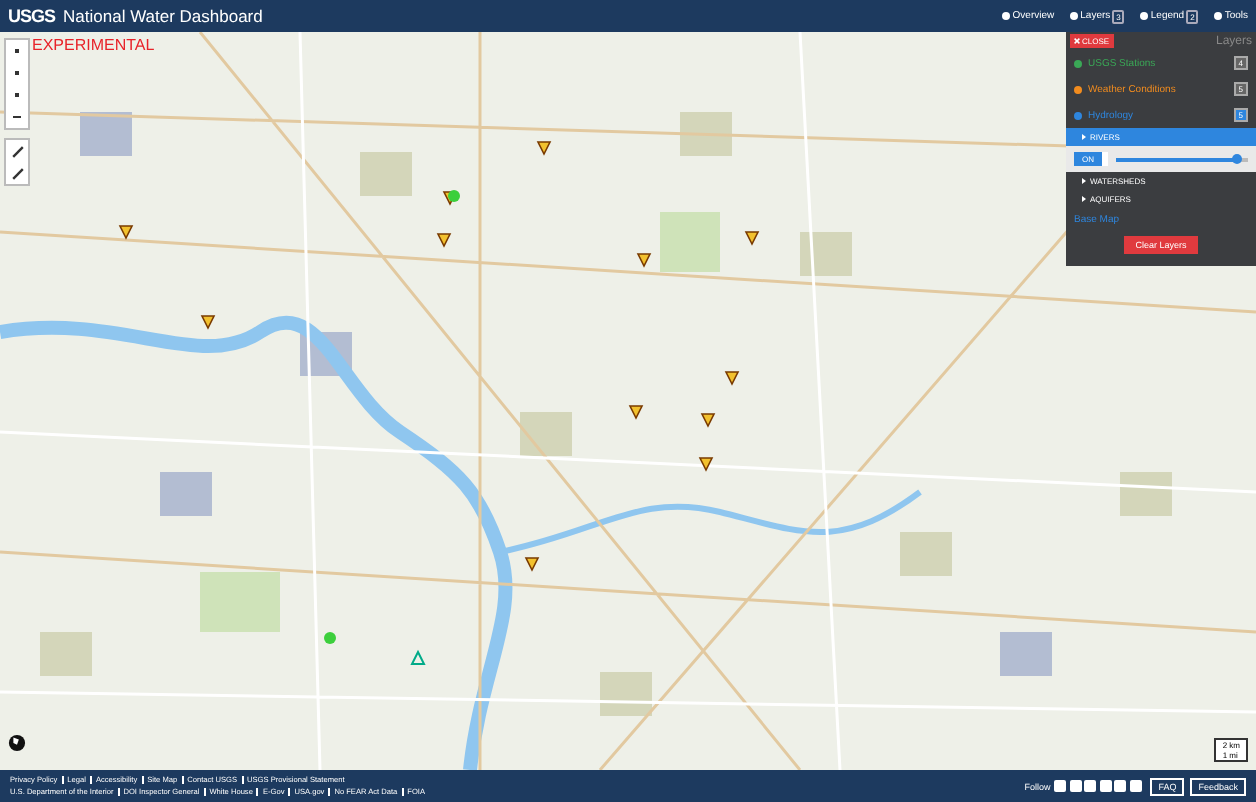 The width and height of the screenshot is (1256, 802). What do you see at coordinates (17, 743) in the screenshot?
I see `globe-icon` at bounding box center [17, 743].